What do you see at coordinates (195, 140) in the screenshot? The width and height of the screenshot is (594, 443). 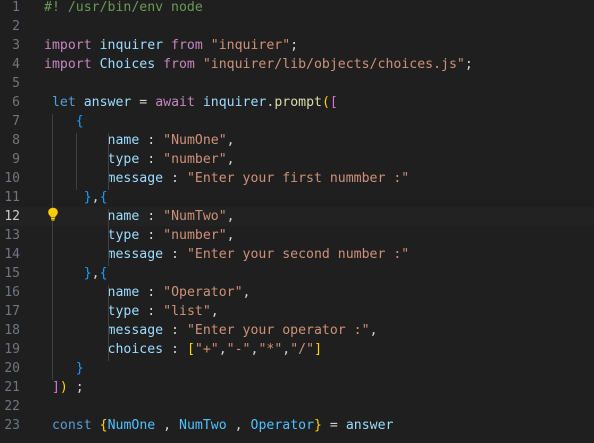 I see `code-token: "NumOne"` at bounding box center [195, 140].